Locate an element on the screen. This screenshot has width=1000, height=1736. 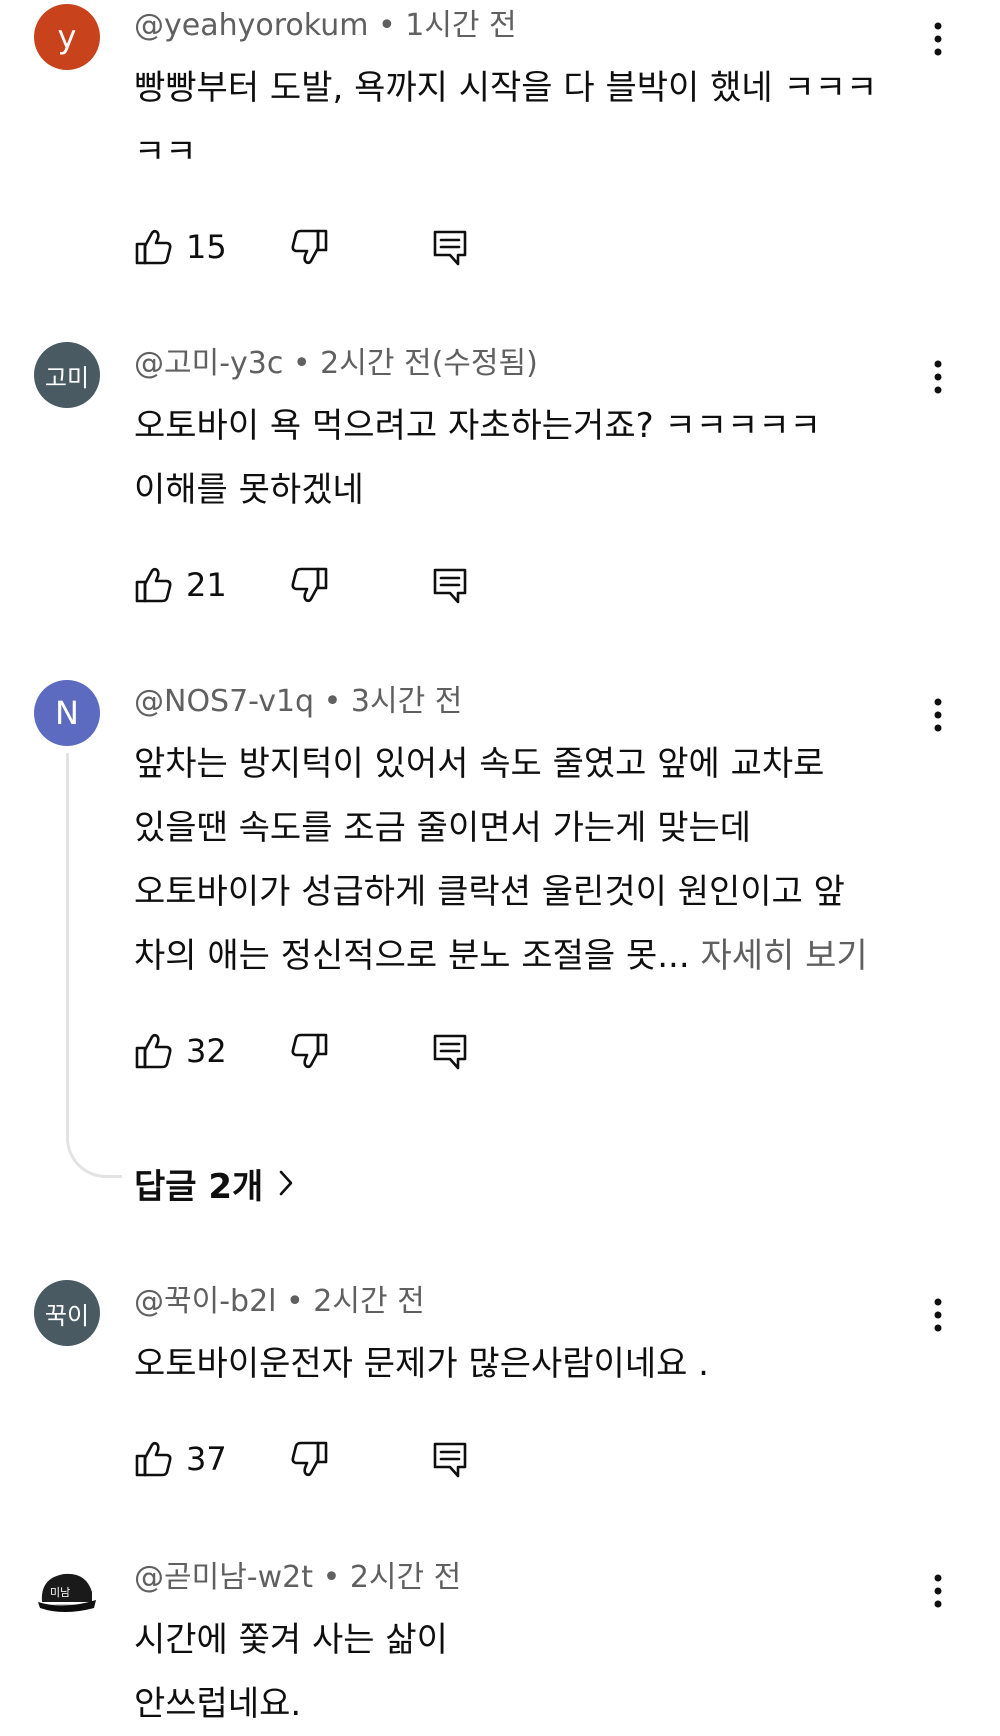
comment-time: 1시간 전 is located at coordinates (461, 25).